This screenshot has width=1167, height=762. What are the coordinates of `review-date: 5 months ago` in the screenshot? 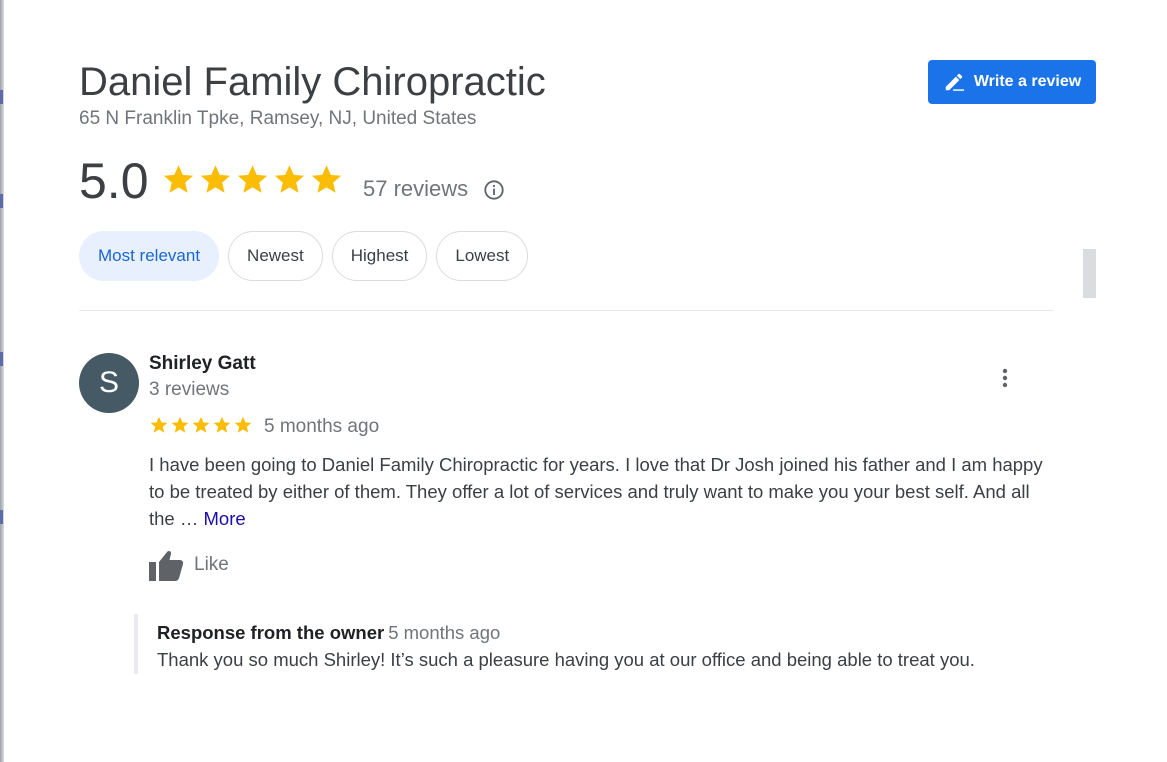 It's located at (322, 426).